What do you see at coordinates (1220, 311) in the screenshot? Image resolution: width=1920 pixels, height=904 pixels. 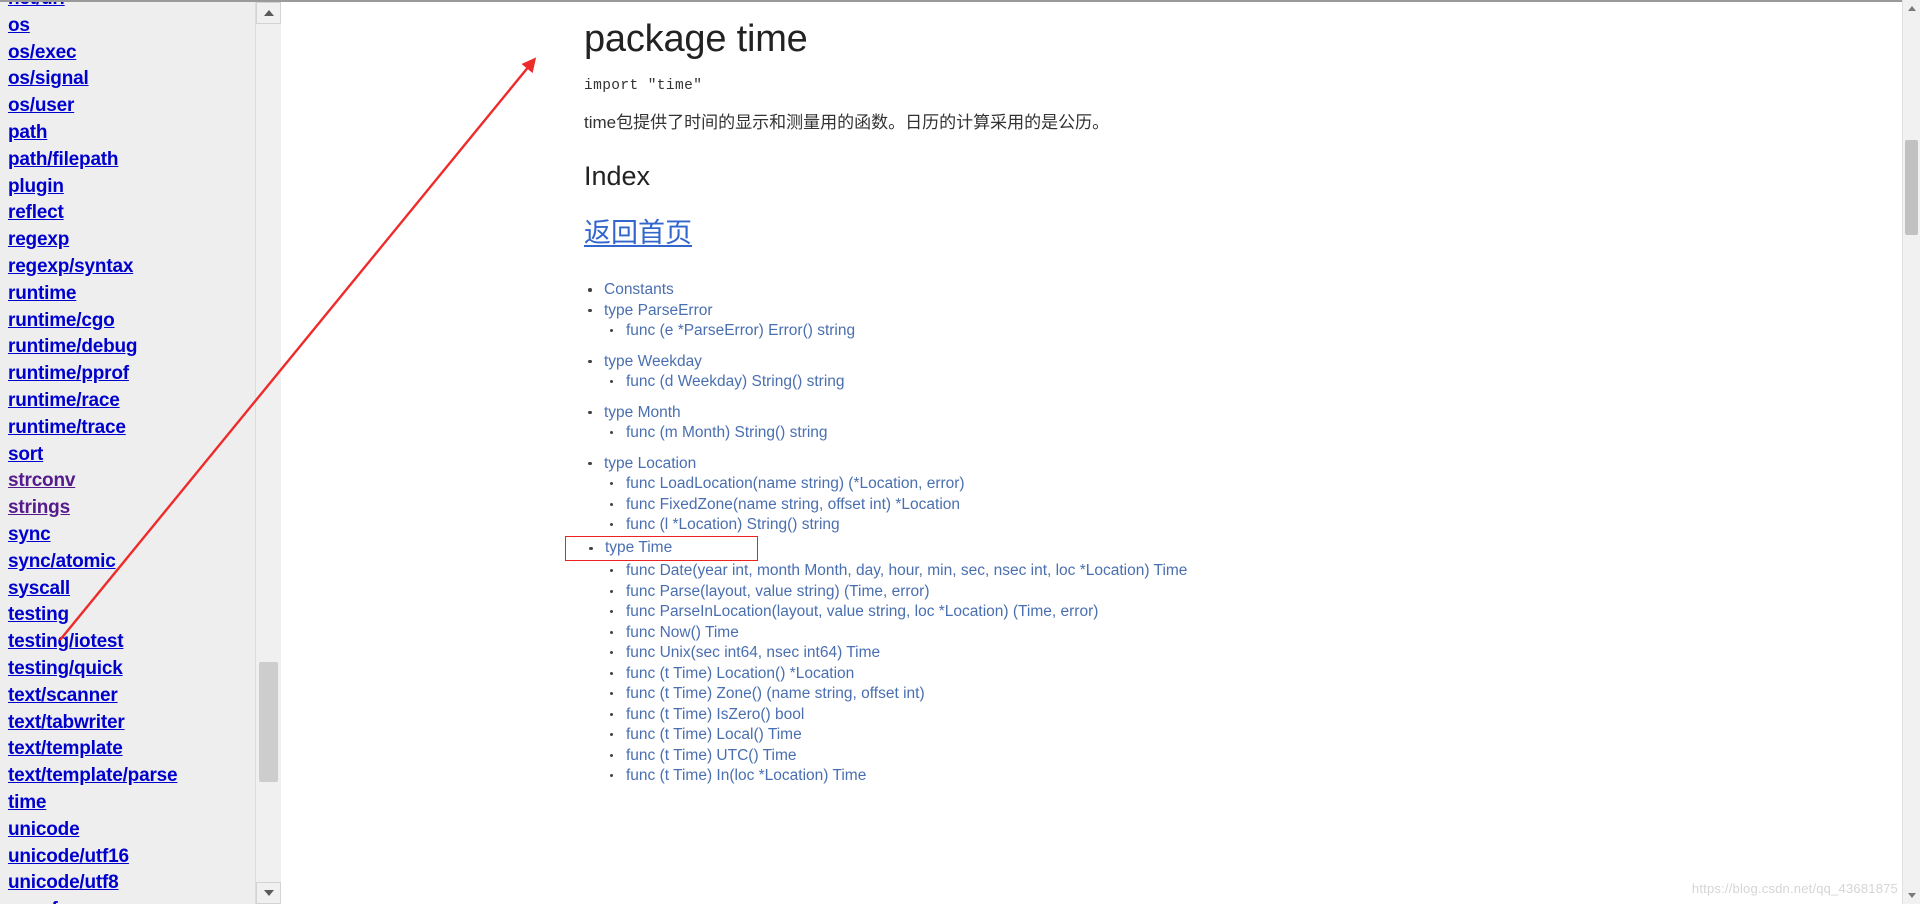 I see `index-item: type ParseError` at bounding box center [1220, 311].